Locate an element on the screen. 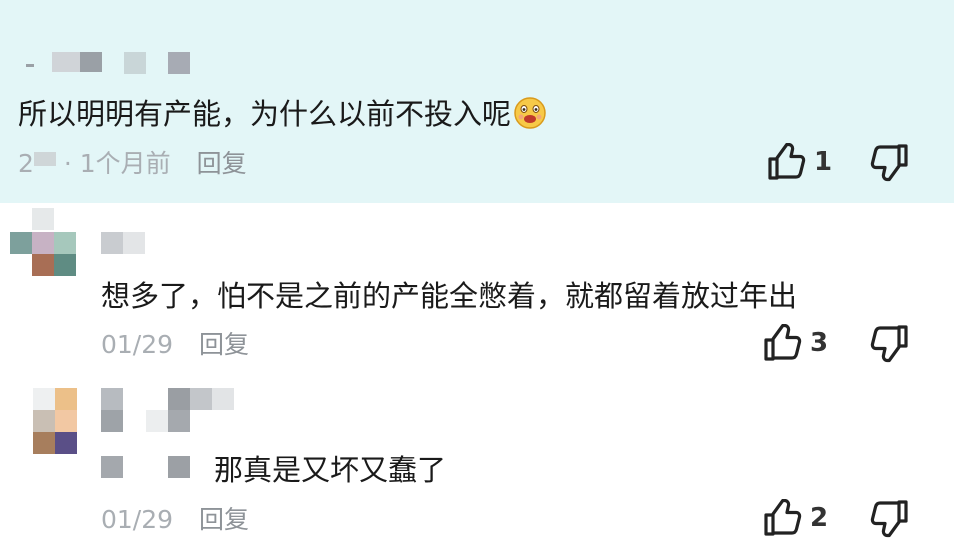 The image size is (954, 540). author-short-pixel is located at coordinates (44, 159).